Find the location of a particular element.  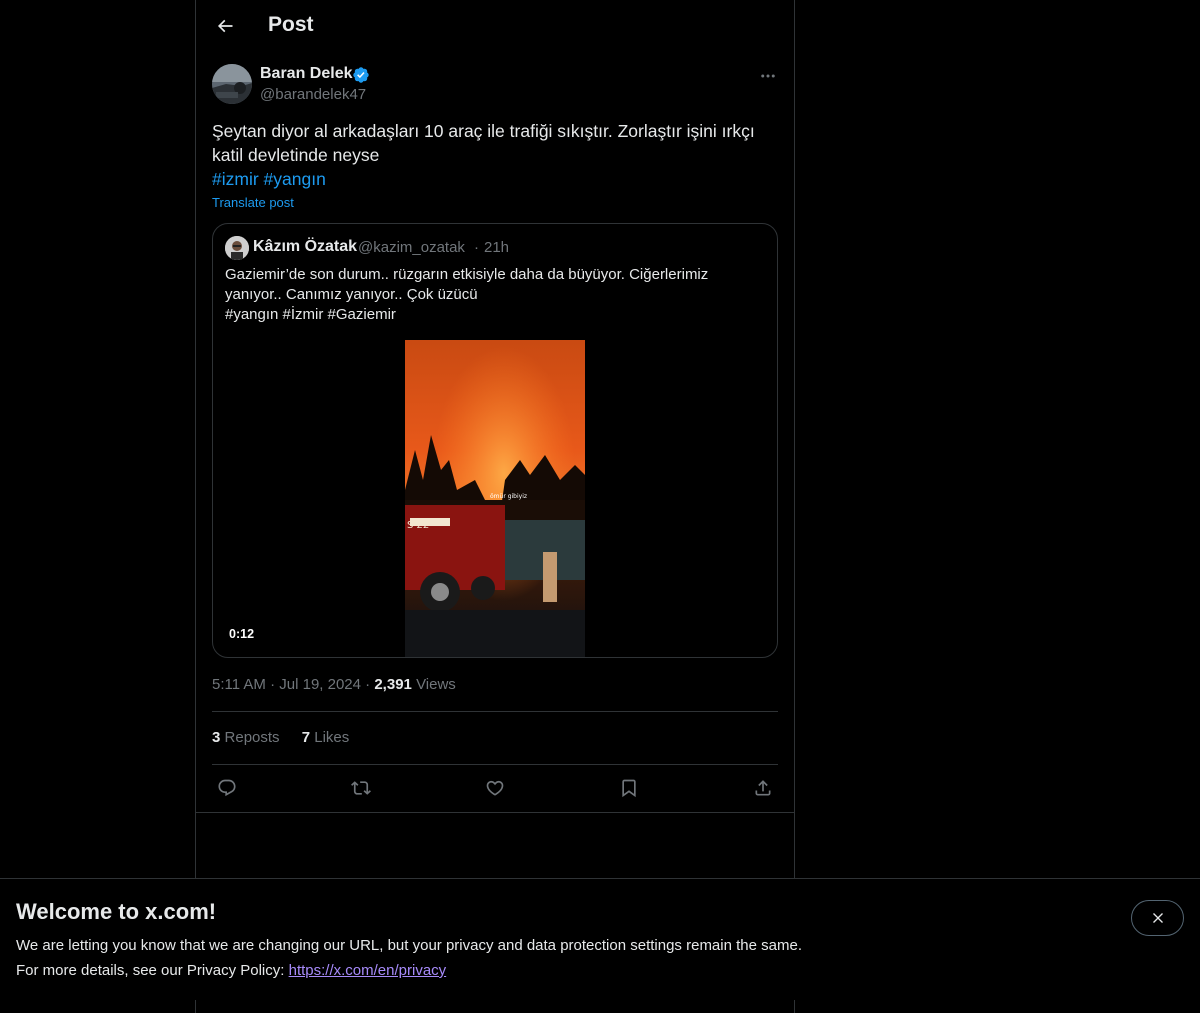

post-metadata: 5:11 AM · Jul 19, 2024 · 2,391 Views is located at coordinates (334, 684).